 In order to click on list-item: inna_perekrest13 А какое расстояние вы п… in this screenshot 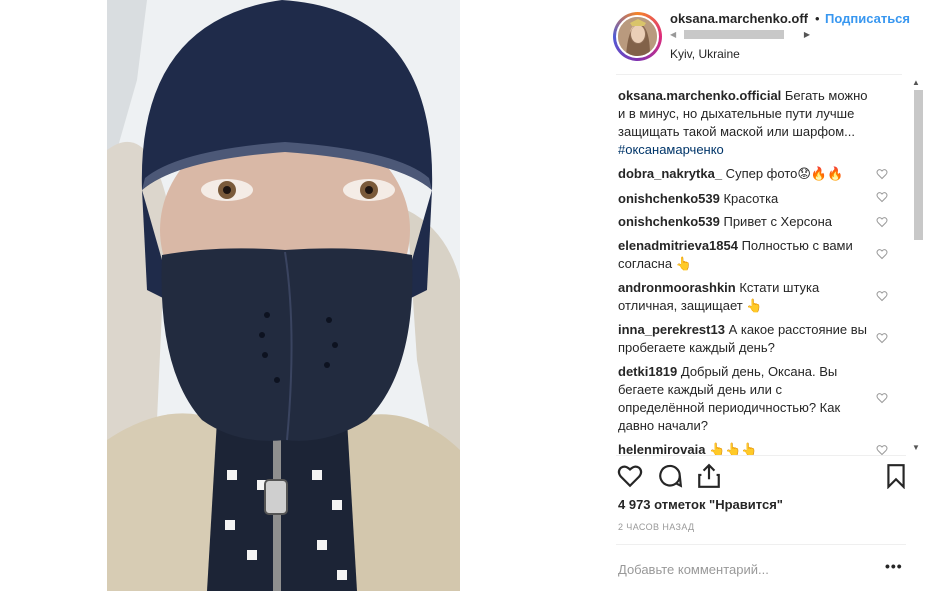, I will do `click(743, 339)`.